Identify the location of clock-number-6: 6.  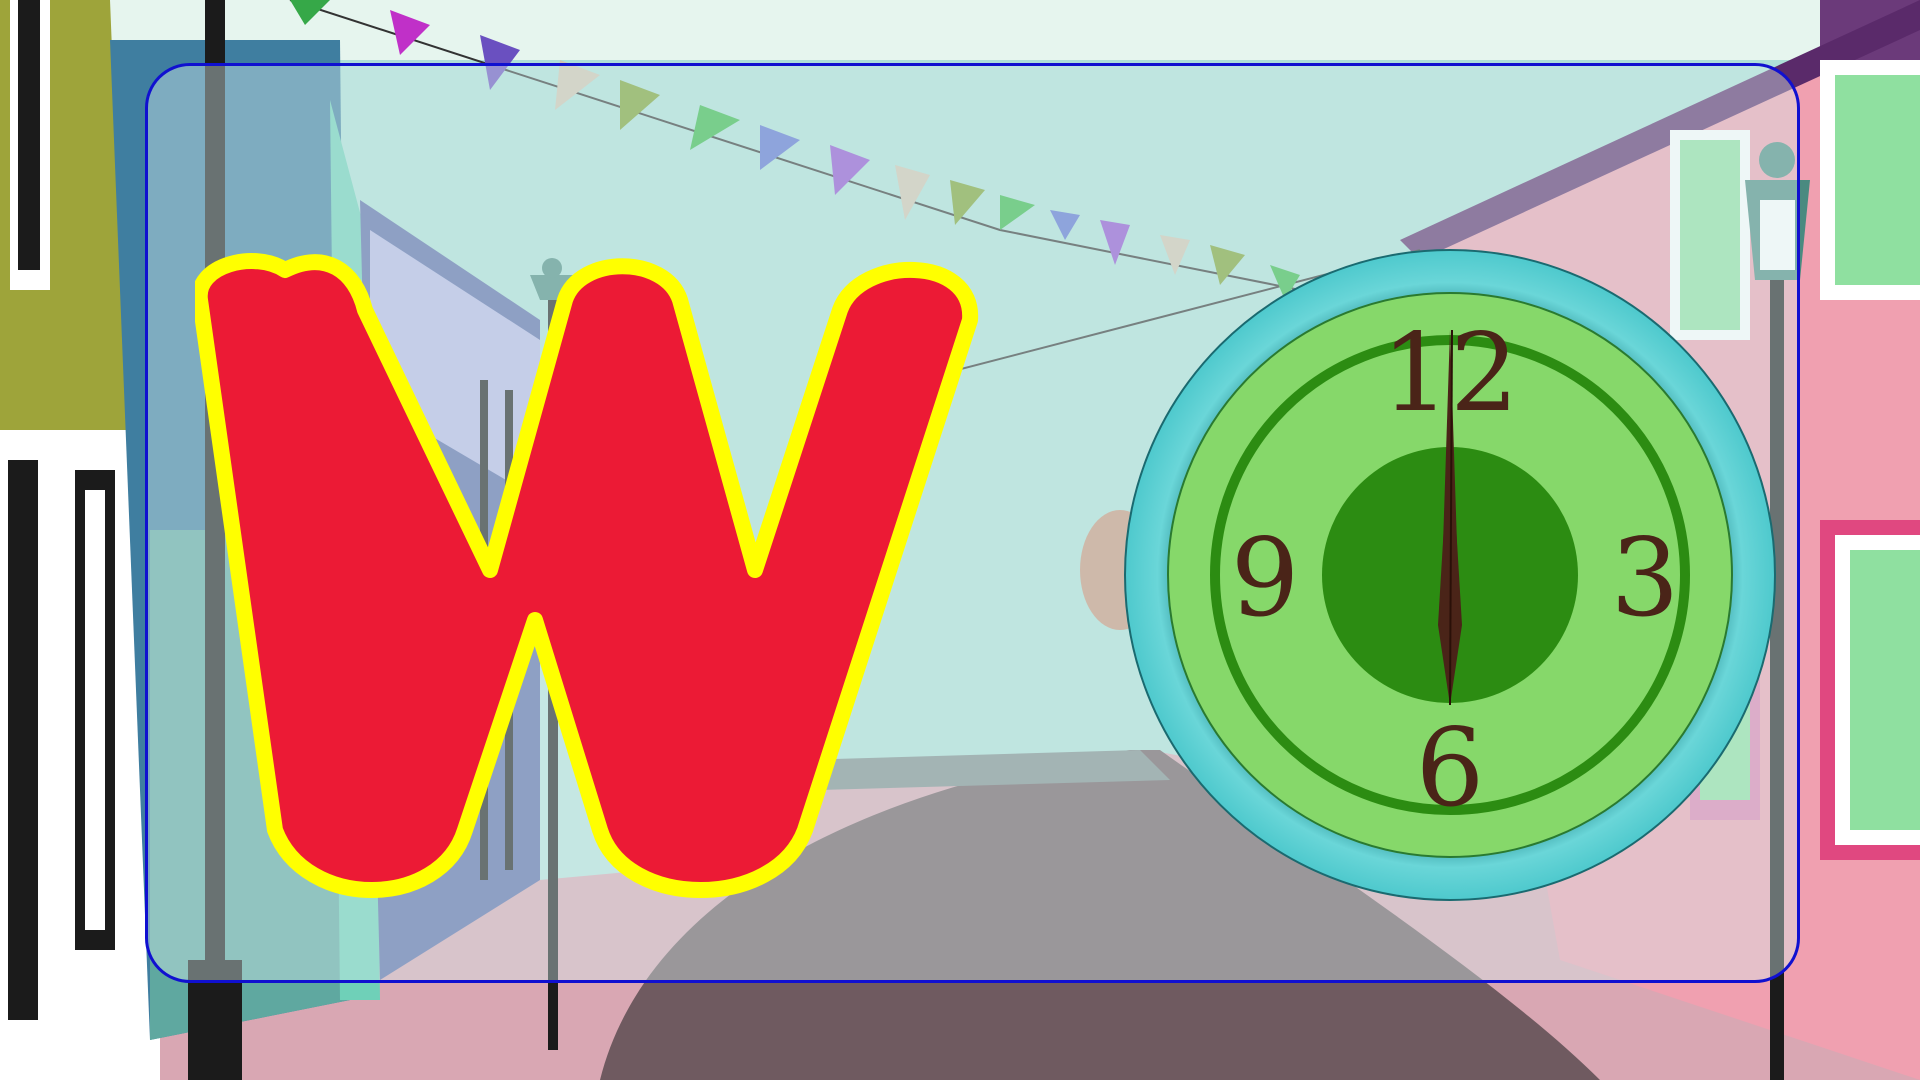
(1450, 768).